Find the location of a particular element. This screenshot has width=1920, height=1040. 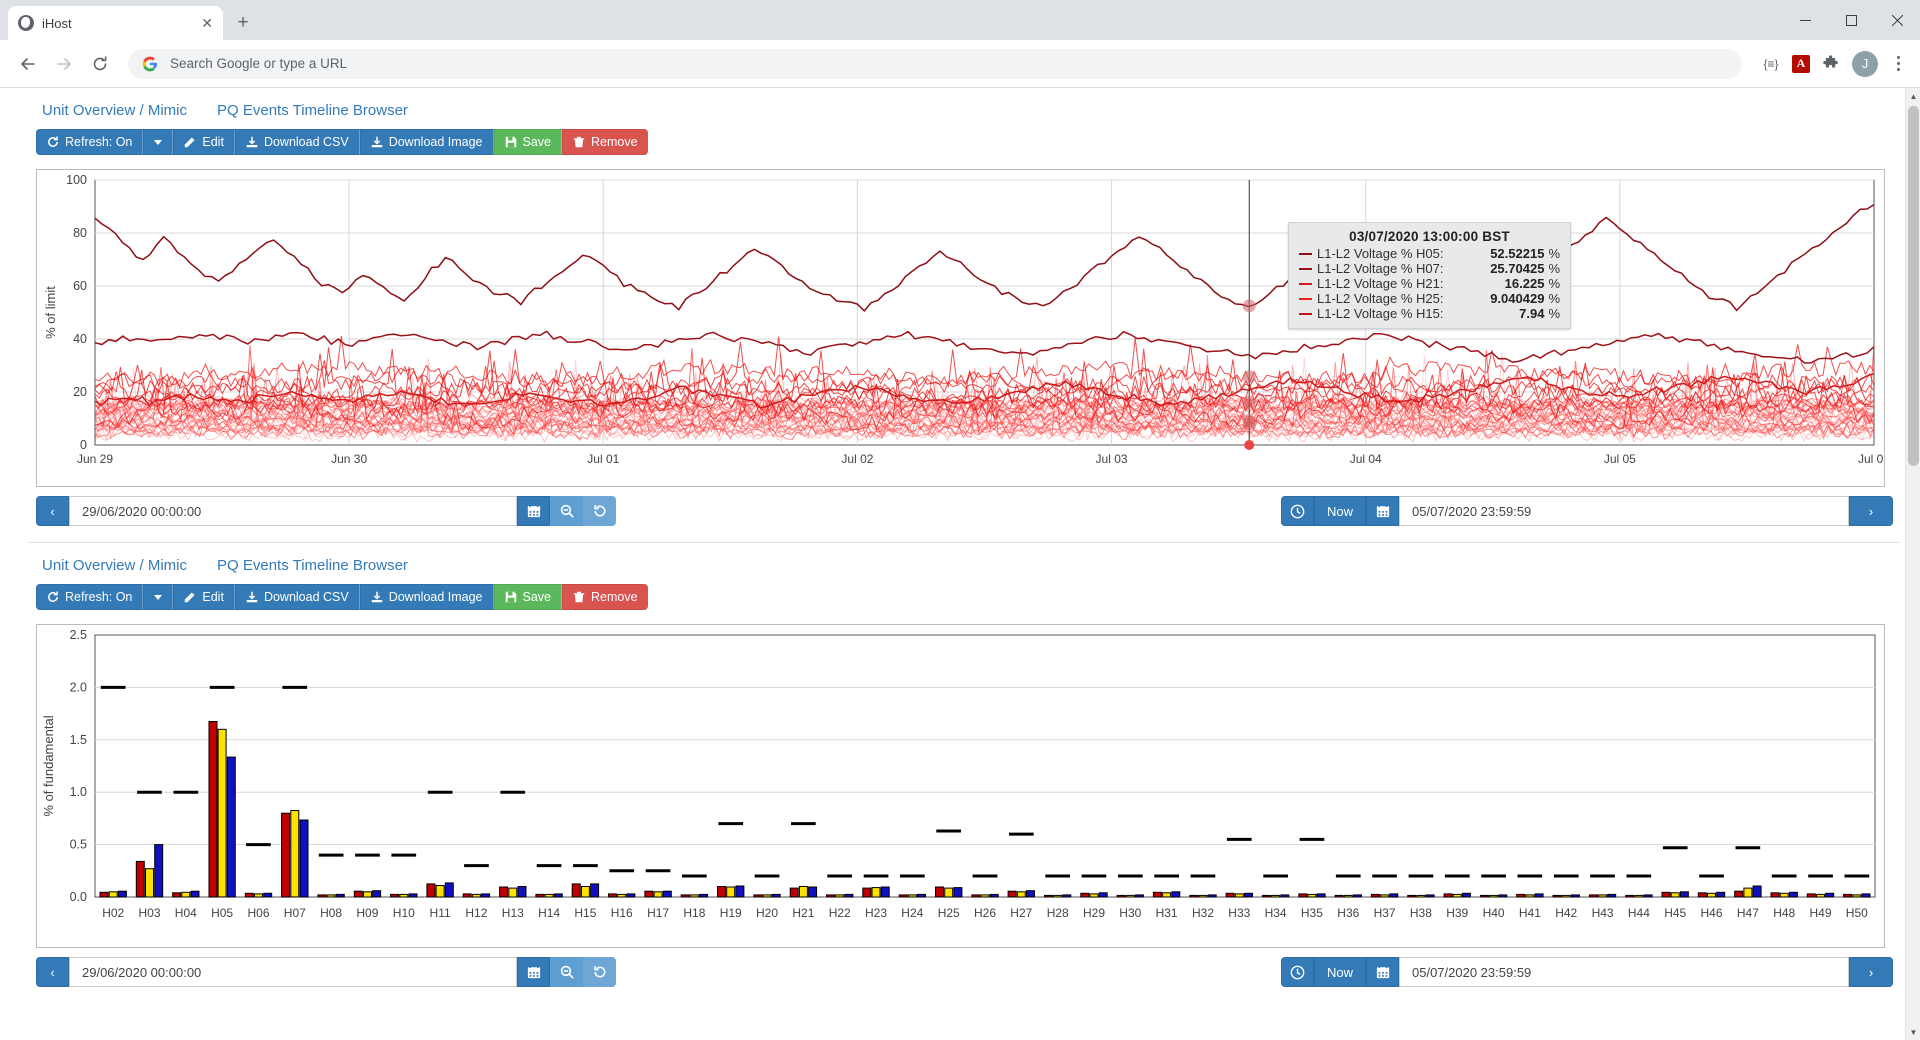

save-button: Save is located at coordinates (528, 142).